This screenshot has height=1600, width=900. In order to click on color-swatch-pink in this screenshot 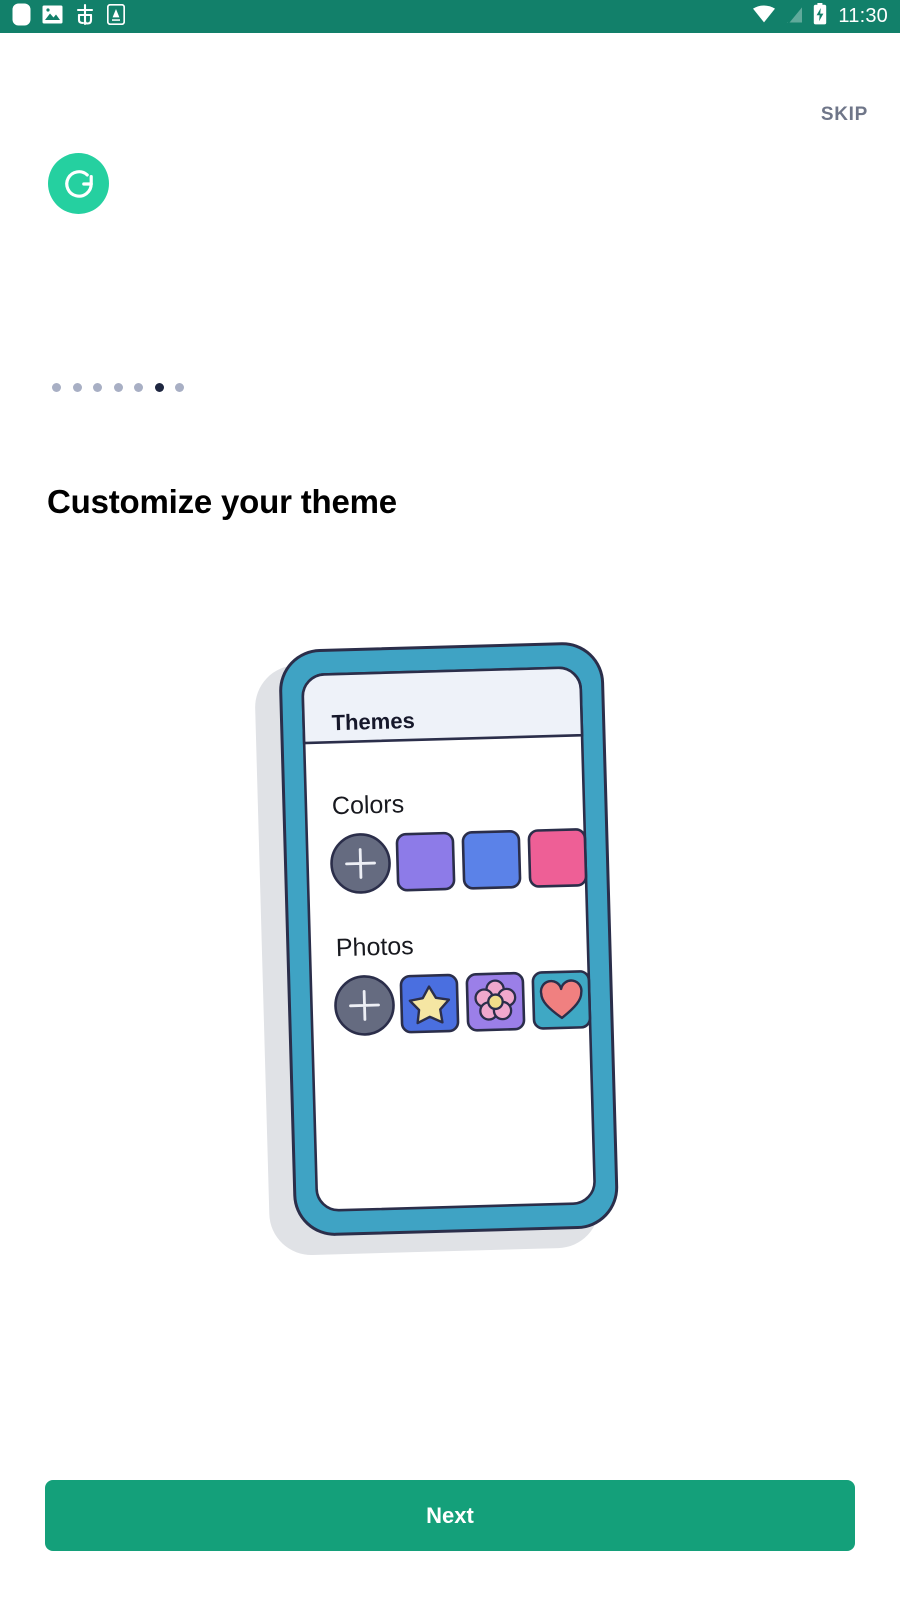, I will do `click(557, 858)`.